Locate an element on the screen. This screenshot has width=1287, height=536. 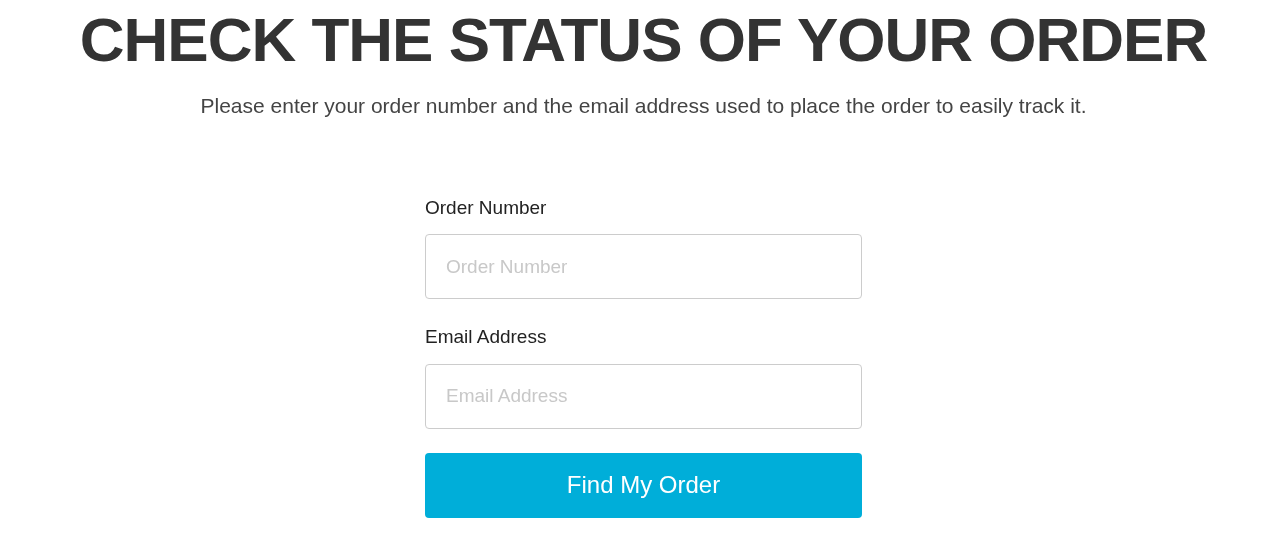
page-heading: CHECK THE STATUS OF YOUR ORDER is located at coordinates (643, 40).